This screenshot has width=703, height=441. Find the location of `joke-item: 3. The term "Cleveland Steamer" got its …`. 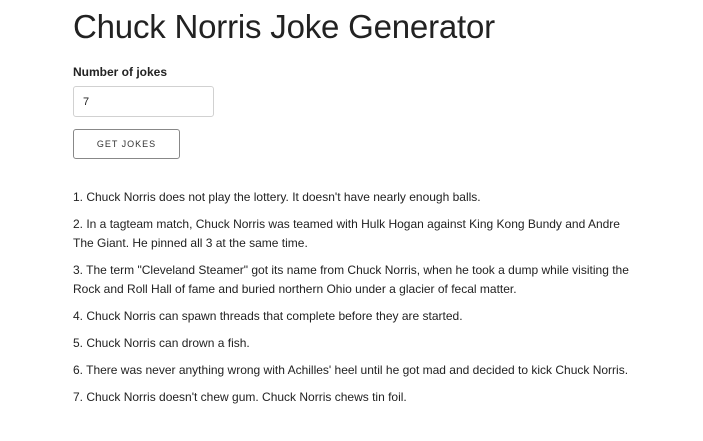

joke-item: 3. The term "Cleveland Steamer" got its … is located at coordinates (351, 279).